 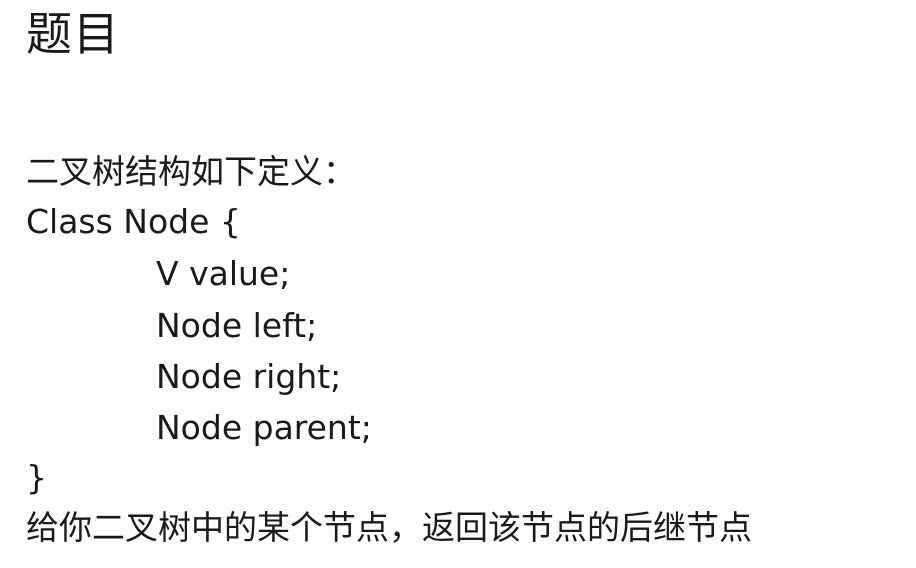 What do you see at coordinates (264, 427) in the screenshot?
I see `code-field-parent: Node parent;` at bounding box center [264, 427].